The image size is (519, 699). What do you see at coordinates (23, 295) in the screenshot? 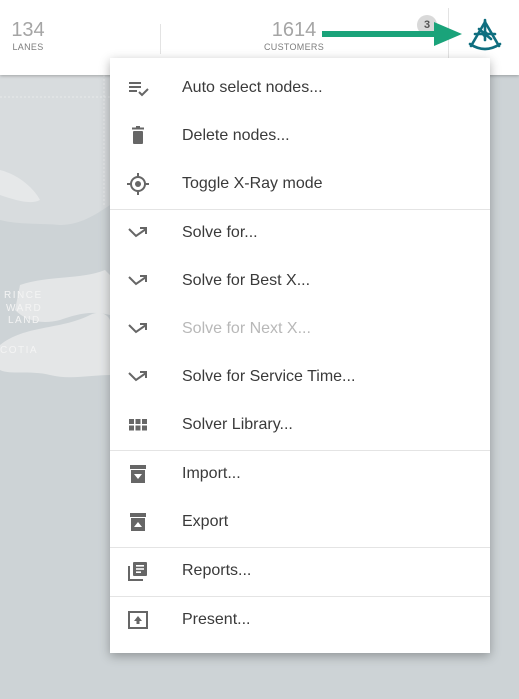
I see `map-label: RINCE` at bounding box center [23, 295].